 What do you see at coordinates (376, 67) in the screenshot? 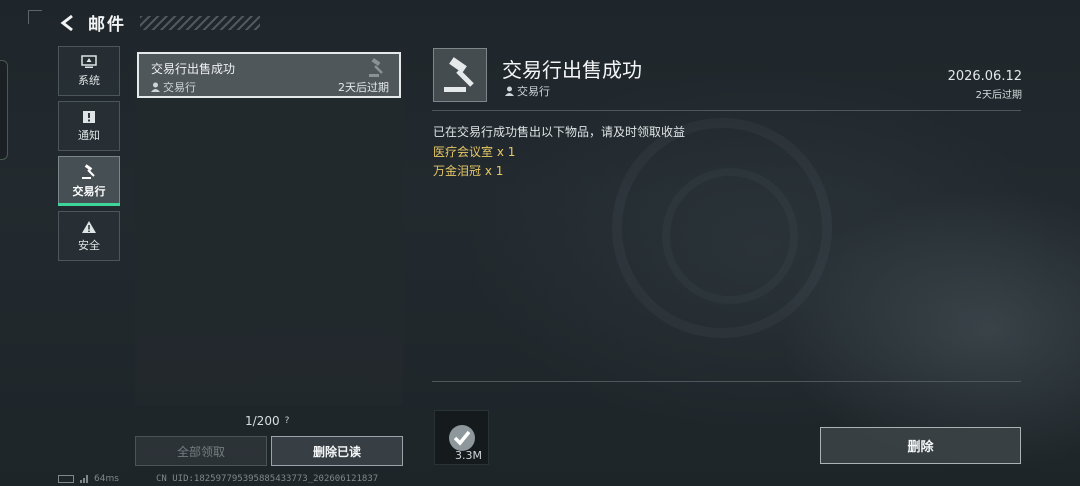
I see `gavel-watermark-icon` at bounding box center [376, 67].